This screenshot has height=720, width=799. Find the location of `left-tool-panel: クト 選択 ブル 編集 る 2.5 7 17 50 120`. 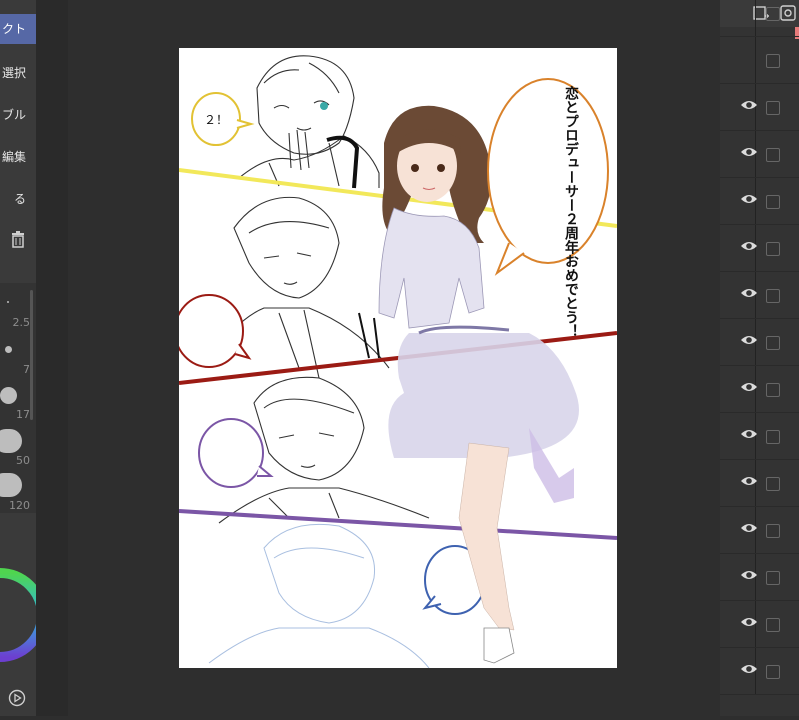

left-tool-panel: クト 選択 ブル 編集 る 2.5 7 17 50 120 is located at coordinates (23, 358).